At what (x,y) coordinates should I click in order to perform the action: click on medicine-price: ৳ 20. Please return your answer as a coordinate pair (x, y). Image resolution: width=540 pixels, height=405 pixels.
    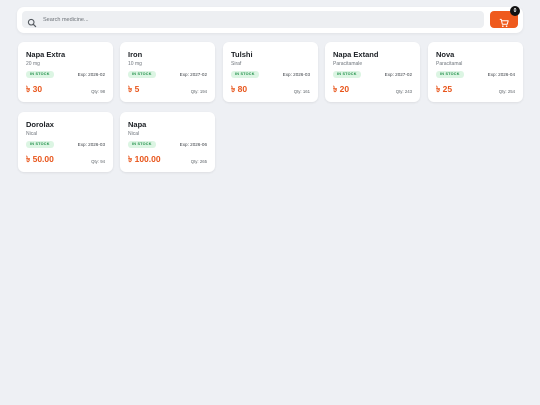
    Looking at the image, I should click on (341, 89).